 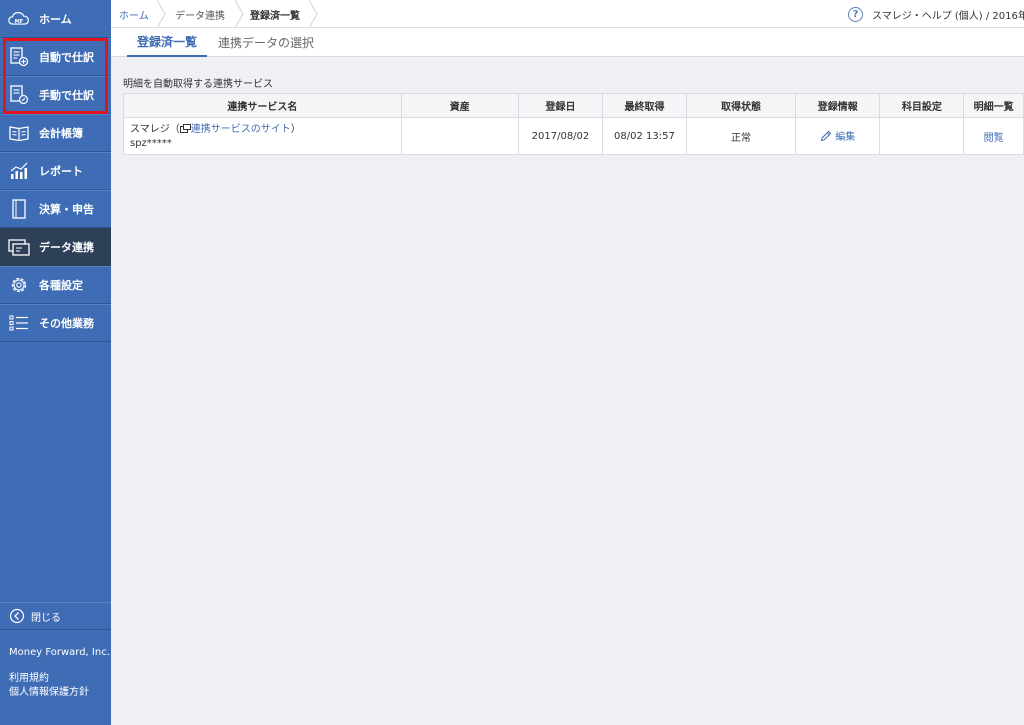 I want to click on sidebar-item-settings: 各種設定, so click(x=55, y=285).